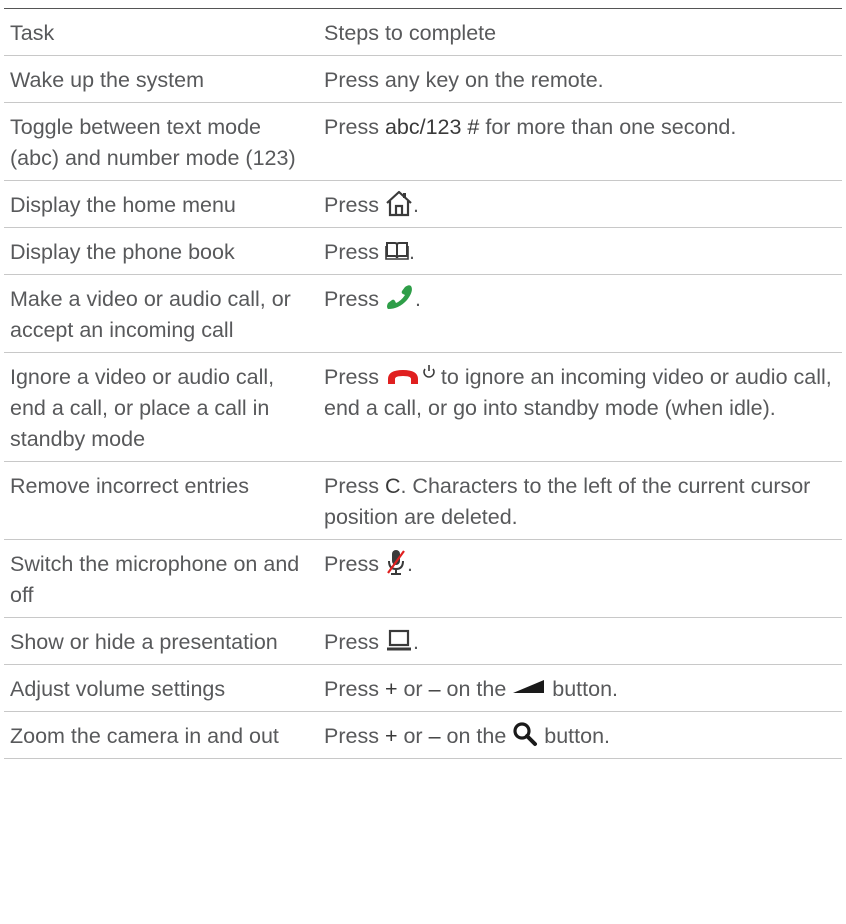  Describe the element at coordinates (123, 205) in the screenshot. I see `task-cell: Display the home menu` at that location.